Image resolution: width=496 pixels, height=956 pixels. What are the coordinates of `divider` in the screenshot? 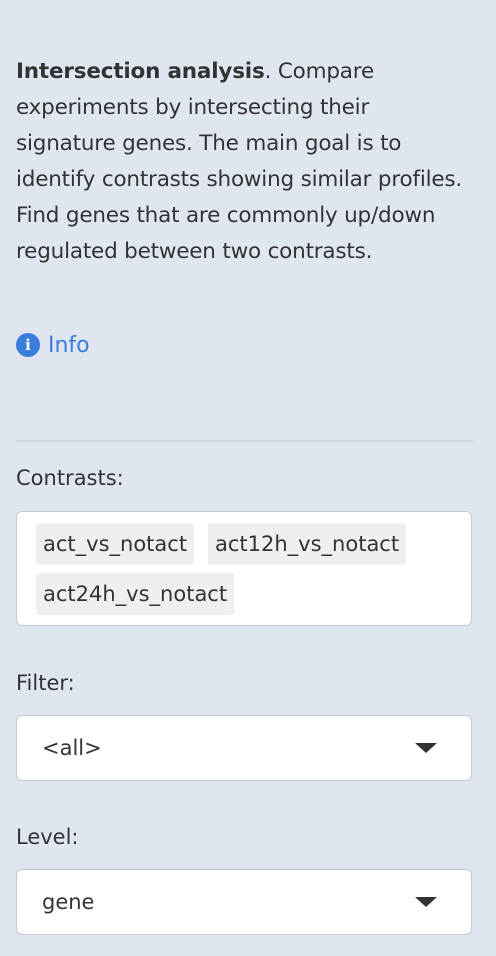 It's located at (245, 441).